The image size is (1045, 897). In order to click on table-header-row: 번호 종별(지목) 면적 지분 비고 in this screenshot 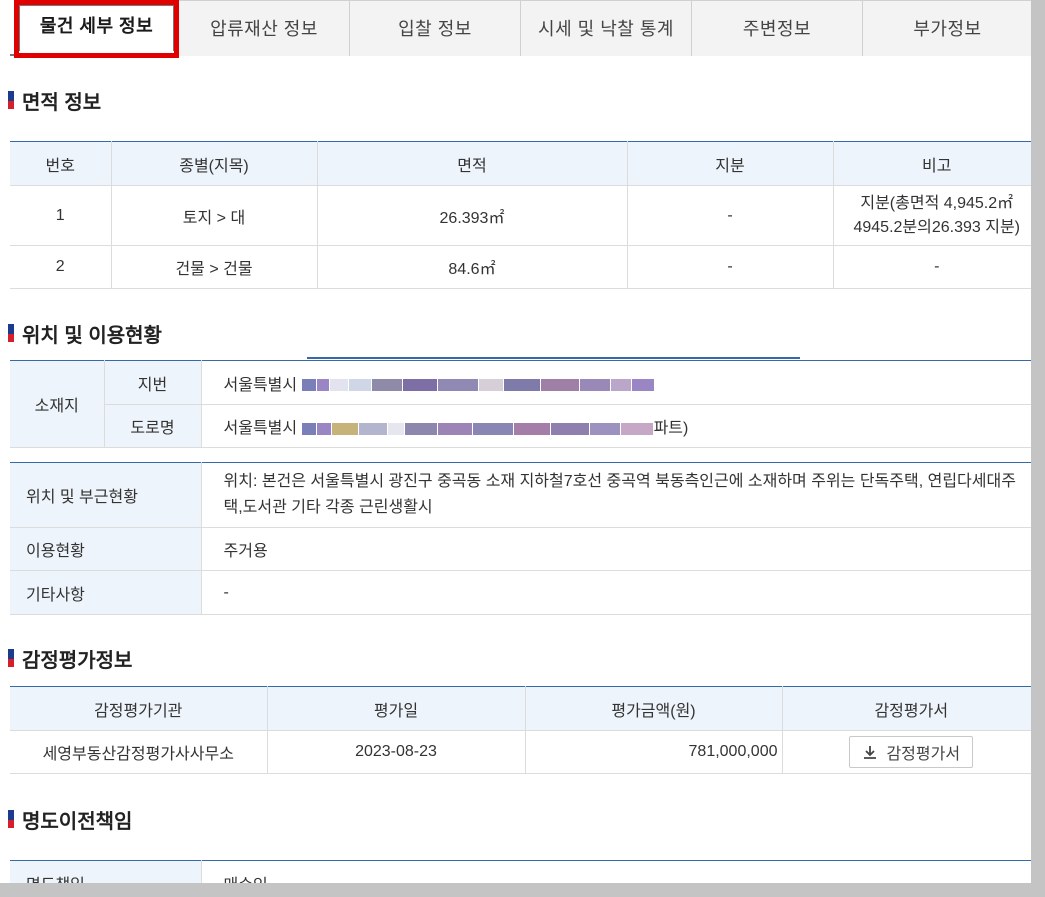, I will do `click(520, 163)`.